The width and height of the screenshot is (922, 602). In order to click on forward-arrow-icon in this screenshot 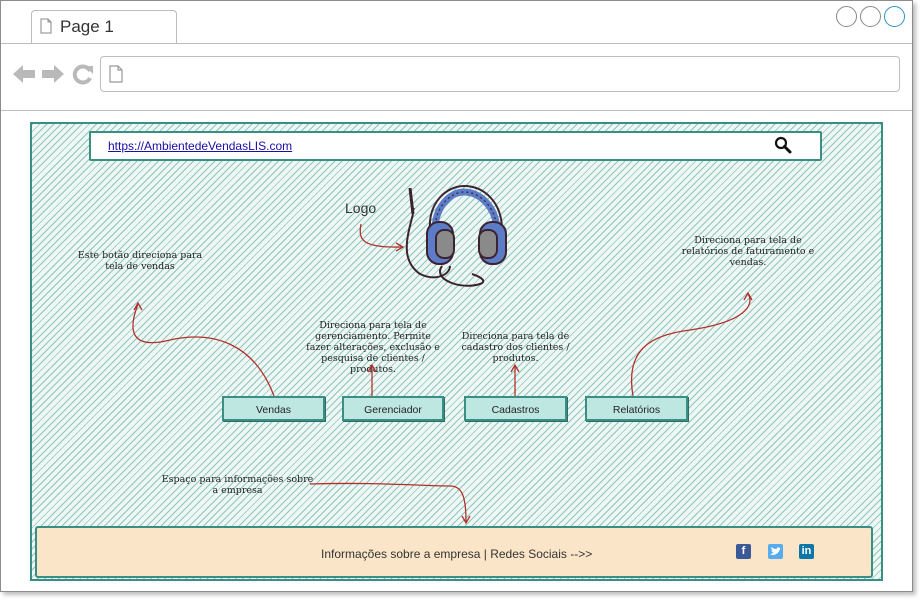, I will do `click(53, 74)`.